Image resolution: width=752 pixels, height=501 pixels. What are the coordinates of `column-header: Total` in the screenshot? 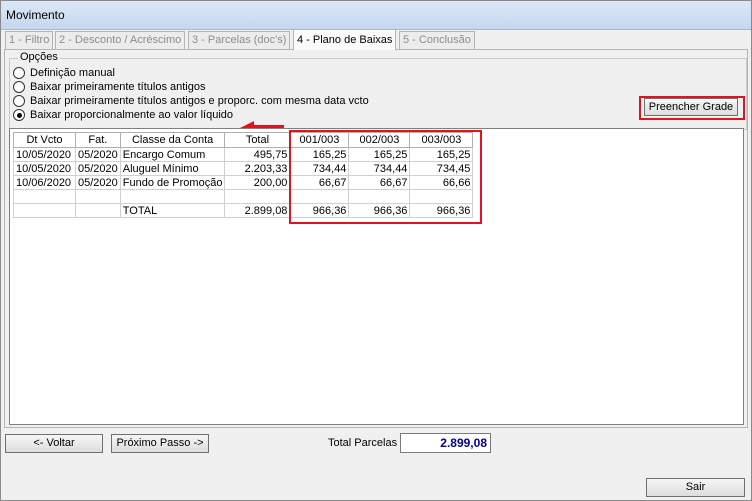 It's located at (257, 140).